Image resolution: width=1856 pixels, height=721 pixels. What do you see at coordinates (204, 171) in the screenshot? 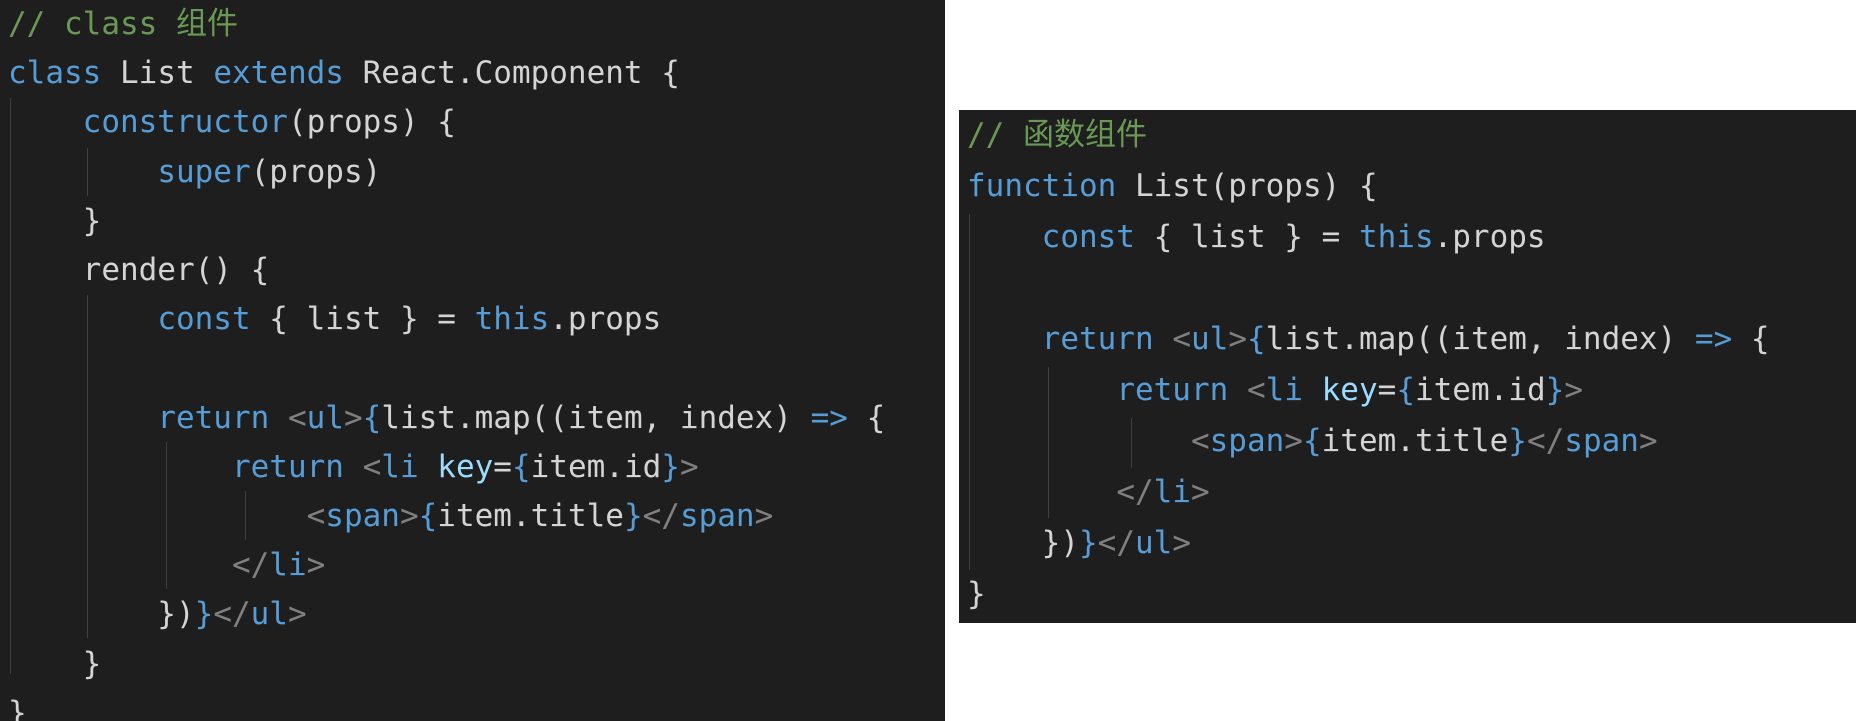
I see `code-token: super` at bounding box center [204, 171].